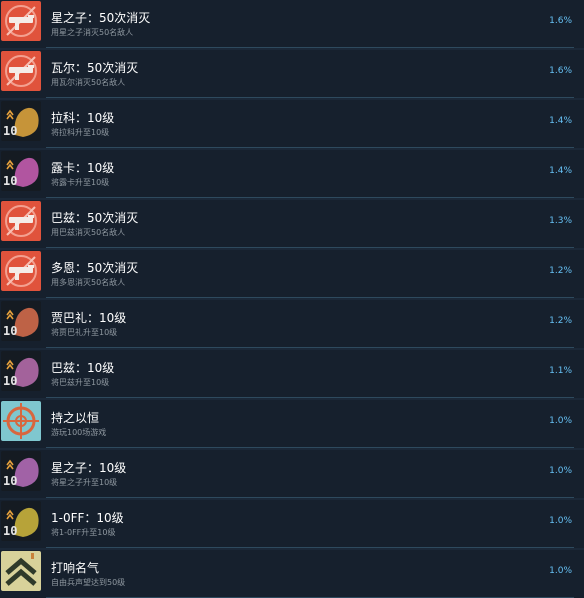  I want to click on achievement-description: 将贾巴礼升至10级, so click(84, 332).